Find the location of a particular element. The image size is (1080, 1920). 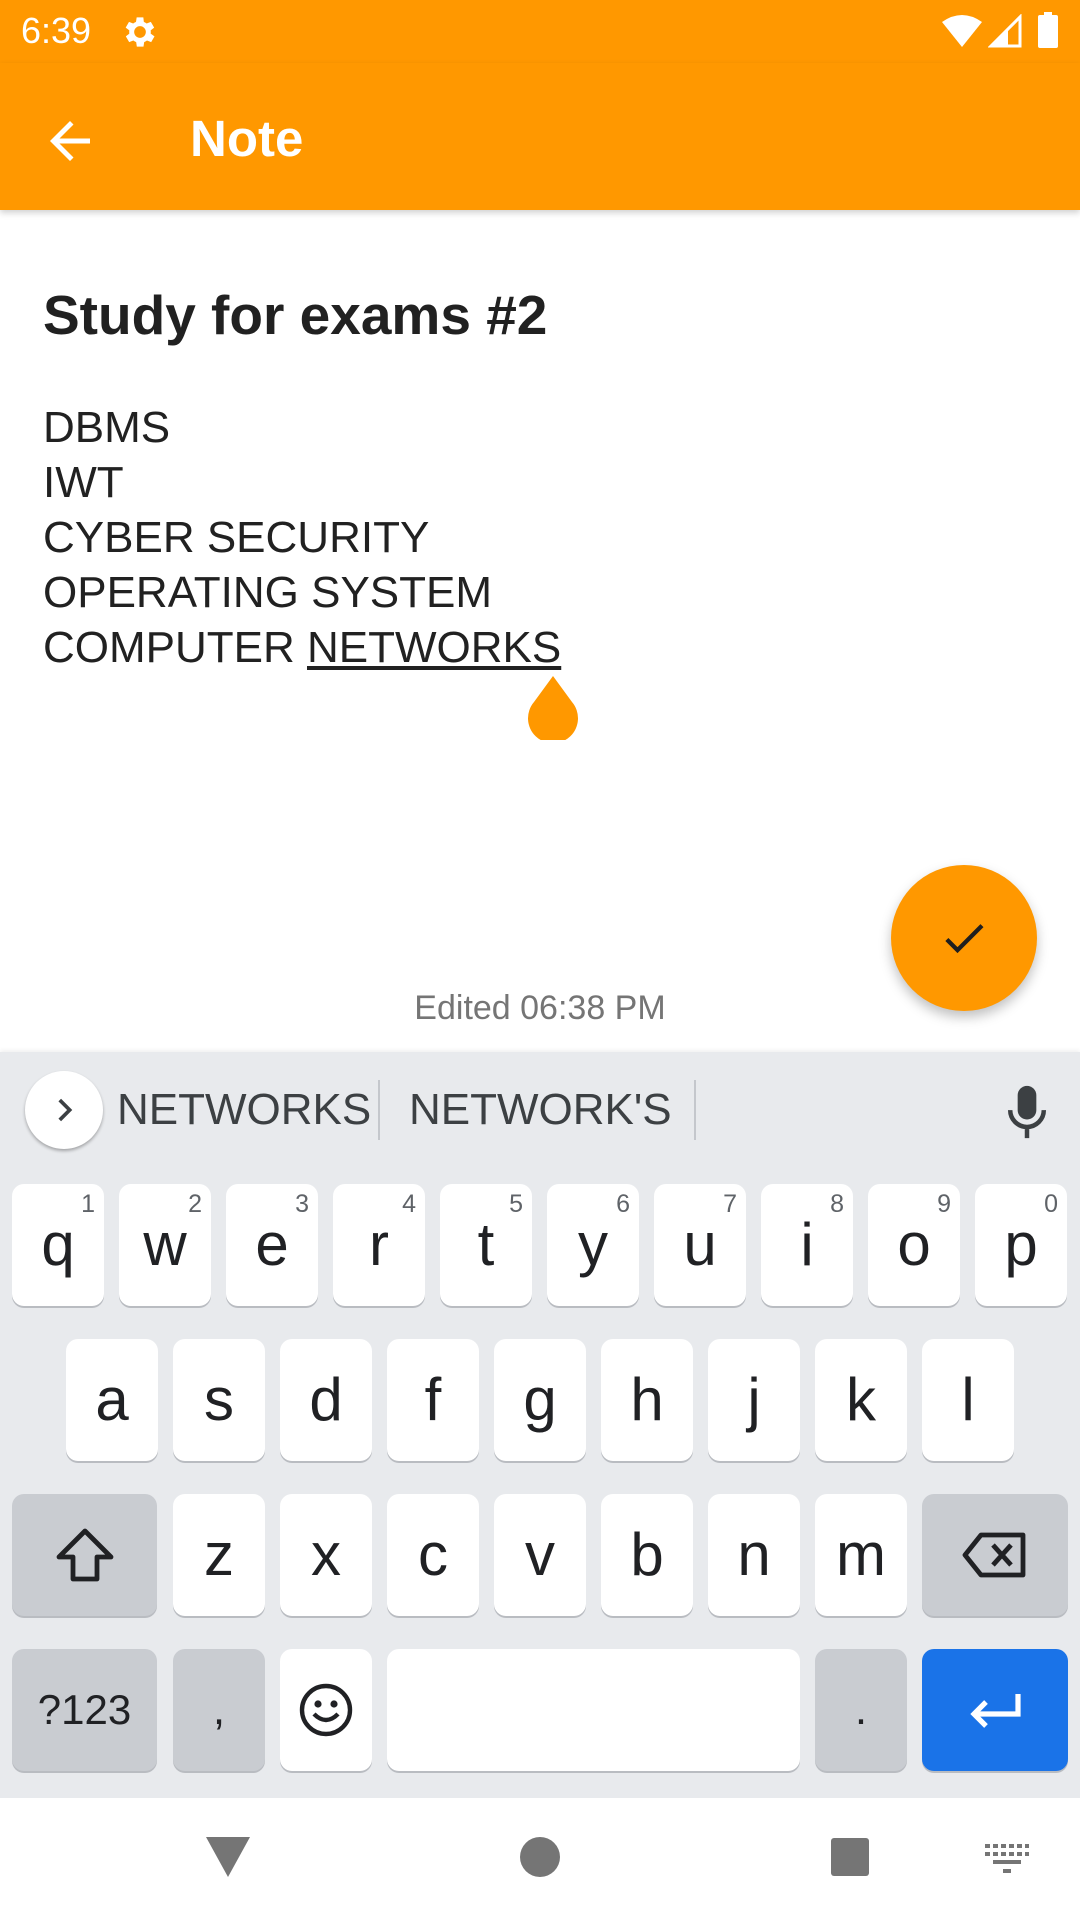

status-bar: 6:39 is located at coordinates (540, 31).